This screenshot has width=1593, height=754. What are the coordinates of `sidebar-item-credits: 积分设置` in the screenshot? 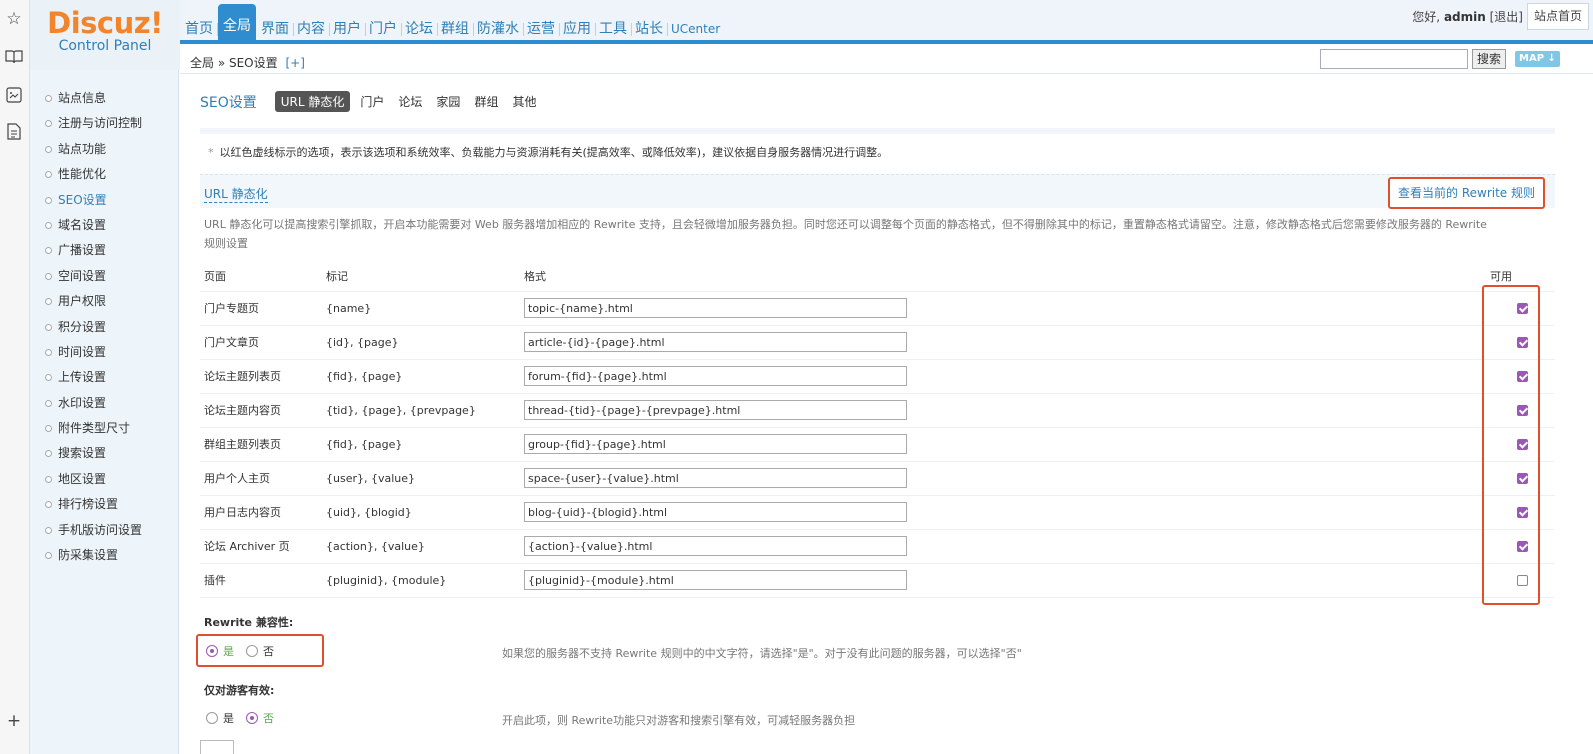 It's located at (104, 327).